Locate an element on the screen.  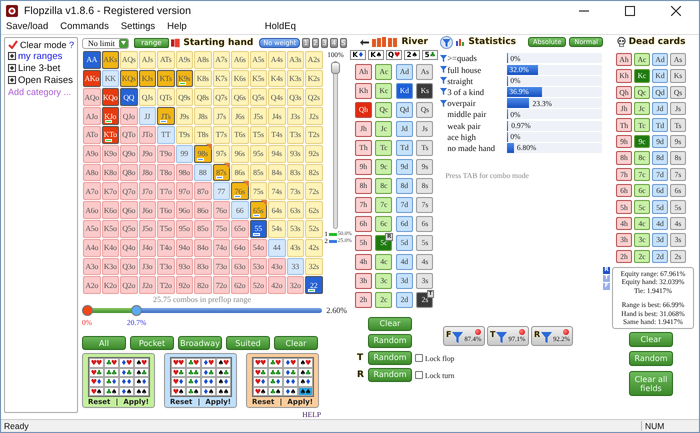
river-title: River is located at coordinates (414, 42).